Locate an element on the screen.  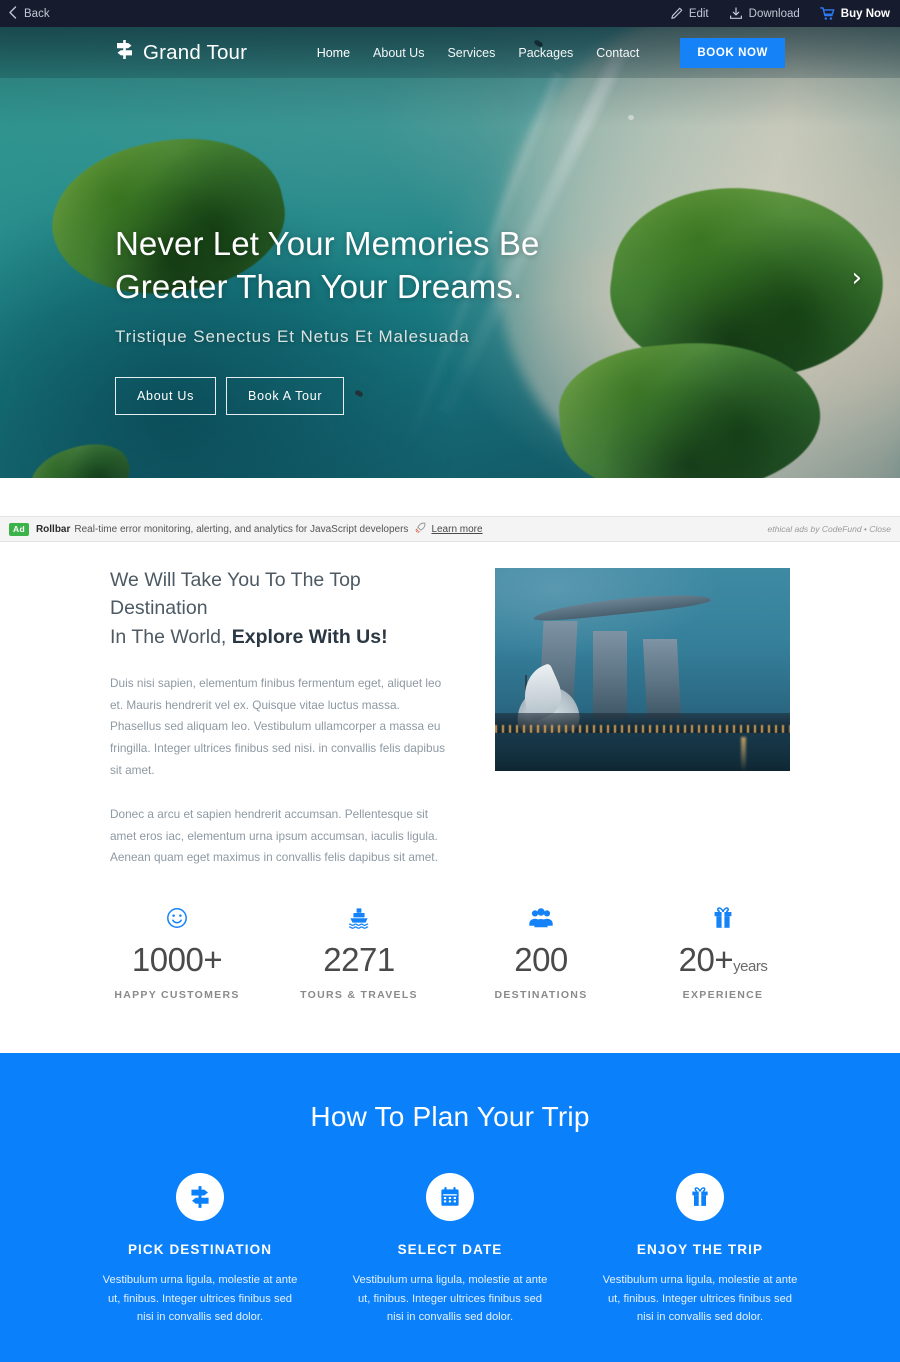
ship-icon is located at coordinates (359, 918).